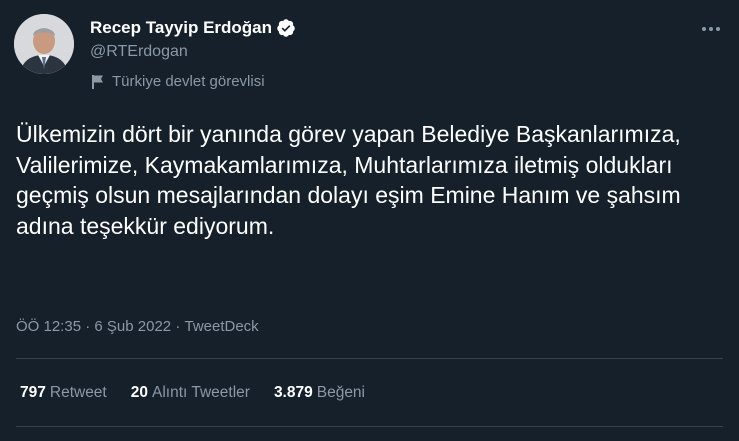 The image size is (739, 441). What do you see at coordinates (711, 29) in the screenshot?
I see `more-icon` at bounding box center [711, 29].